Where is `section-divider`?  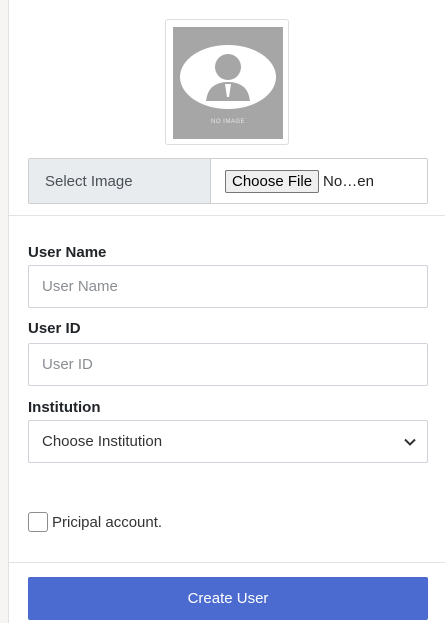
section-divider is located at coordinates (227, 215).